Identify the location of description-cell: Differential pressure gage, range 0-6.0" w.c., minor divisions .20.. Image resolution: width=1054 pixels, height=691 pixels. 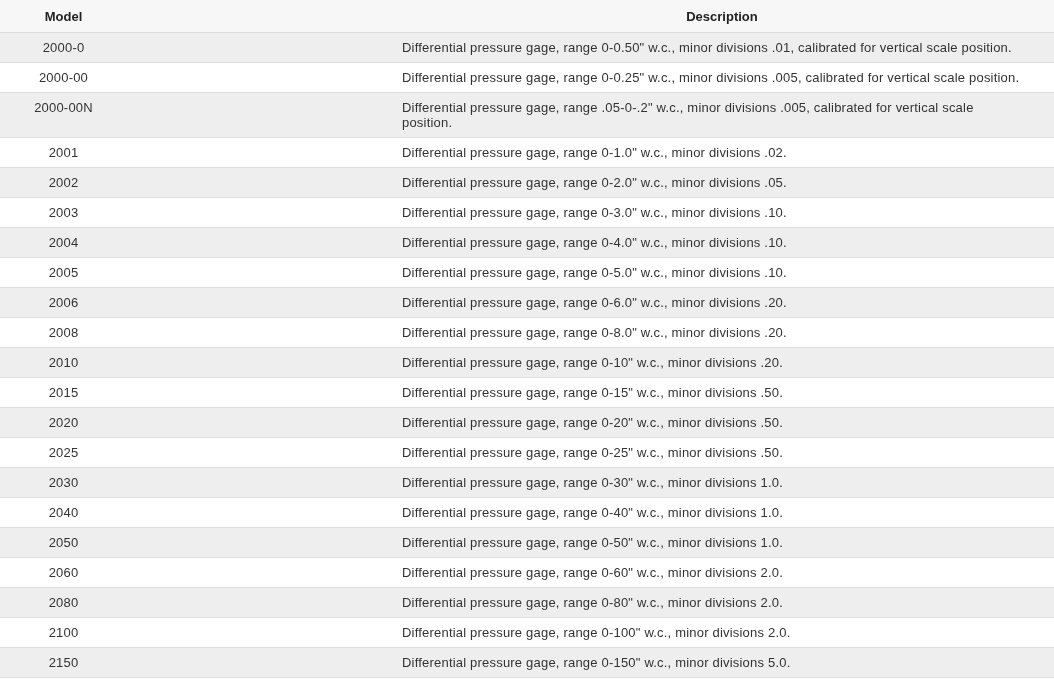
(722, 302).